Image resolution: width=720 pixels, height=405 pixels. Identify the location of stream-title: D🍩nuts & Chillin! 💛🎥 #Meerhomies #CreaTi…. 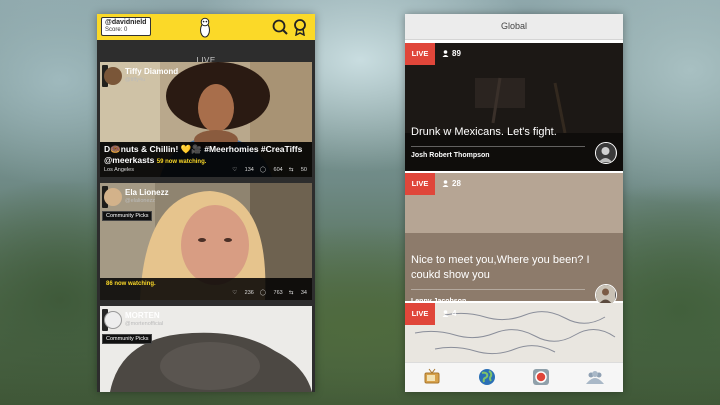
(206, 156).